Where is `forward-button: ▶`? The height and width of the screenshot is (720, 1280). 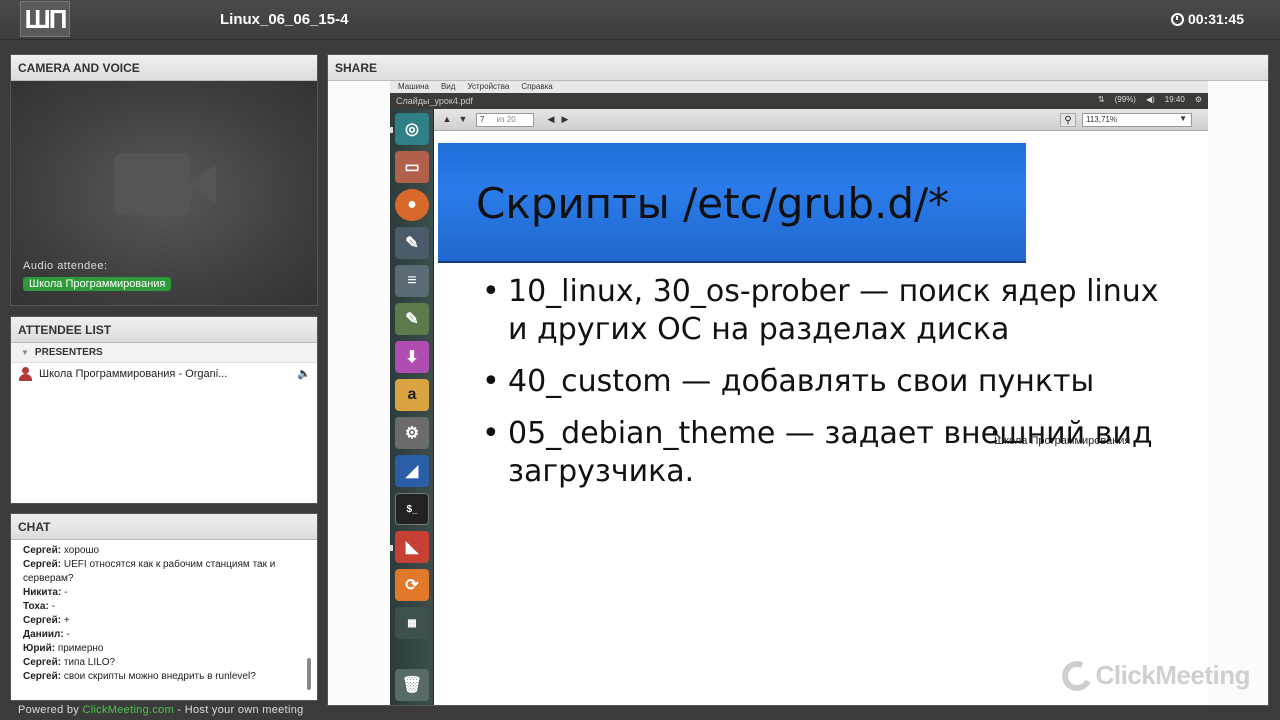 forward-button: ▶ is located at coordinates (565, 119).